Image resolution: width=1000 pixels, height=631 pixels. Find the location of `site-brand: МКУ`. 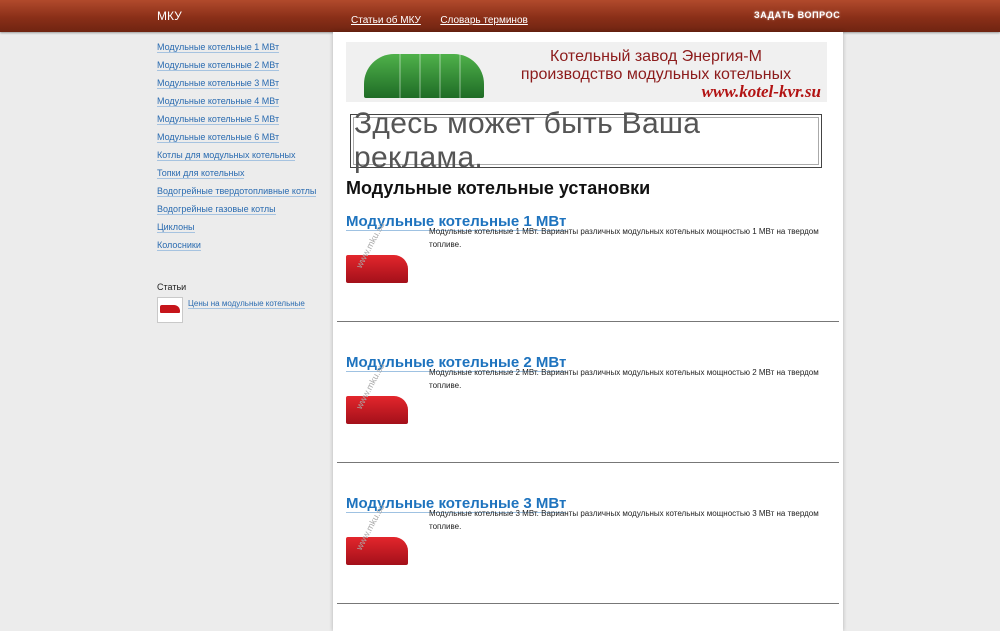

site-brand: МКУ is located at coordinates (169, 16).